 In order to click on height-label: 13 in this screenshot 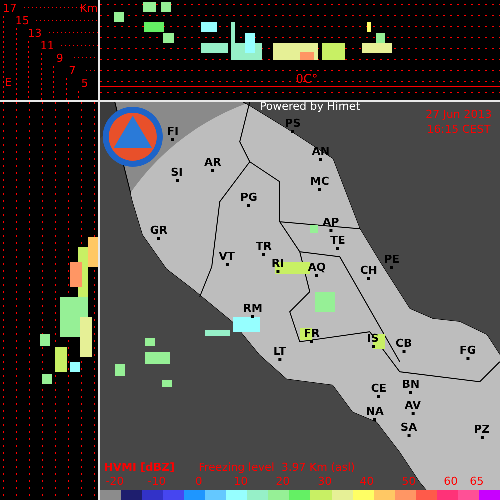, I will do `click(35, 33)`.